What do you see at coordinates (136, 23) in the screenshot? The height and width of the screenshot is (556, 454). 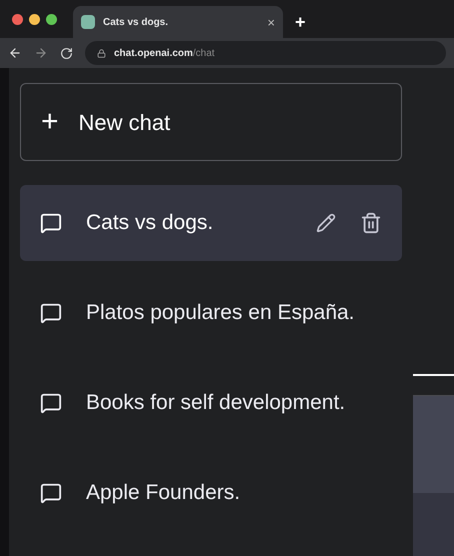 I see `tab-title: Cats vs dogs.` at bounding box center [136, 23].